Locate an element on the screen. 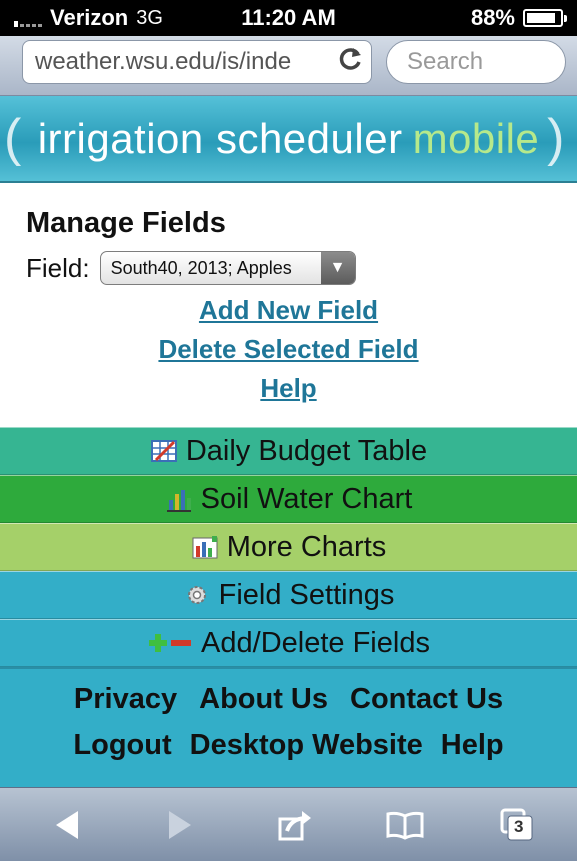  page-title: Manage Fields is located at coordinates (126, 223).